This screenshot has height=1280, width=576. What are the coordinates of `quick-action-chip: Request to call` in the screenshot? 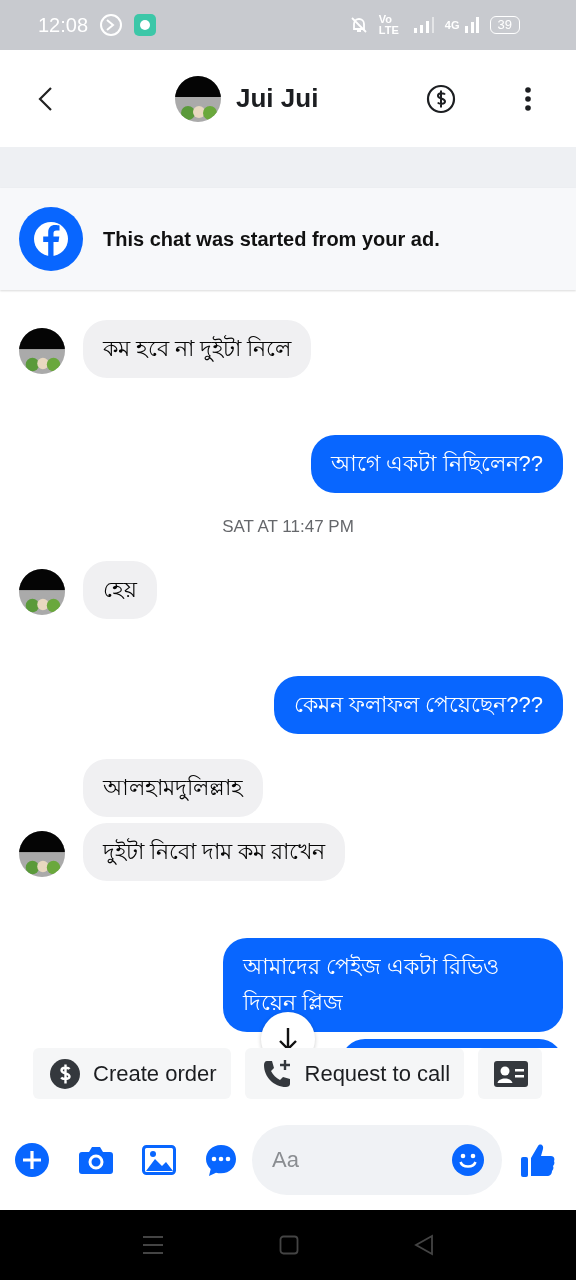 It's located at (354, 1073).